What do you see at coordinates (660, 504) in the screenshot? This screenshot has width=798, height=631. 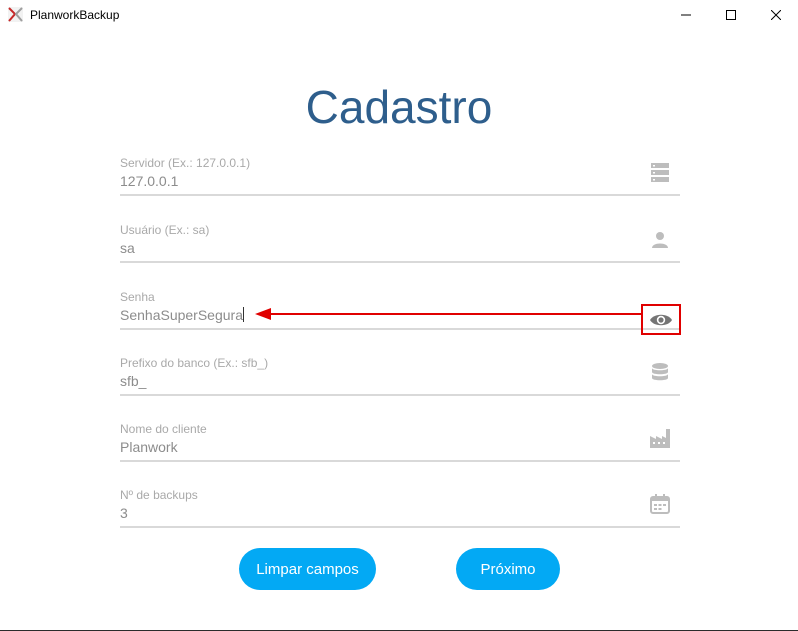 I see `calendar-icon` at bounding box center [660, 504].